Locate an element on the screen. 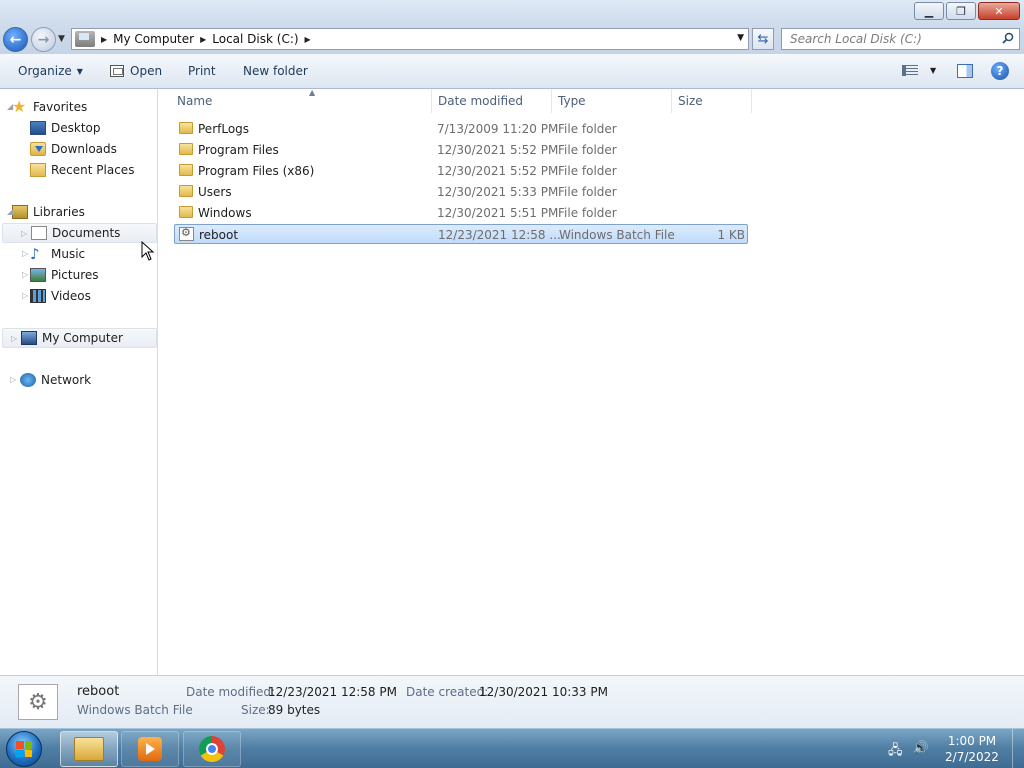 This screenshot has width=1024, height=768. file-size: 1 KB is located at coordinates (731, 235).